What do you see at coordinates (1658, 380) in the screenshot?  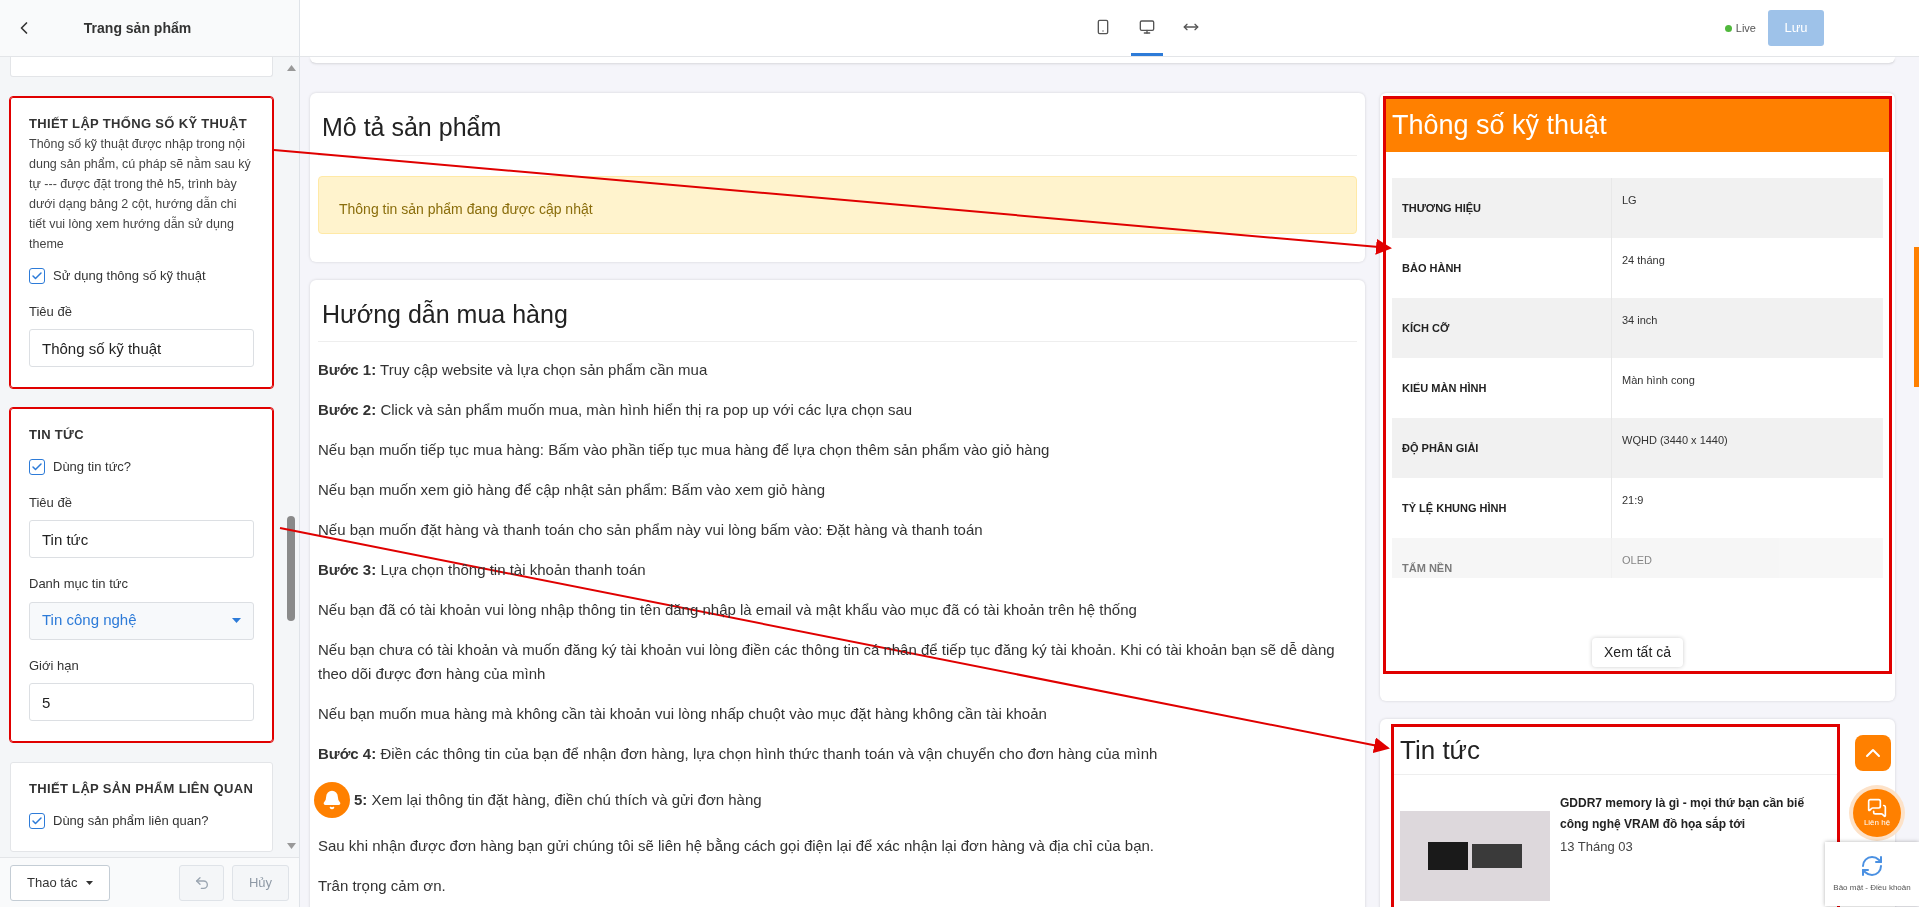 I see `spec-value: Màn hình cong` at bounding box center [1658, 380].